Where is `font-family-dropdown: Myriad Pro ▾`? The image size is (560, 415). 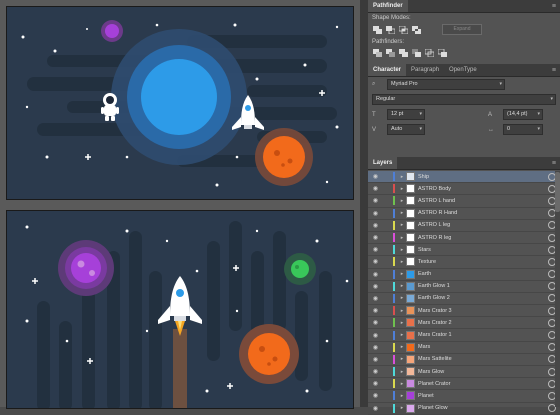 font-family-dropdown: Myriad Pro ▾ is located at coordinates (446, 84).